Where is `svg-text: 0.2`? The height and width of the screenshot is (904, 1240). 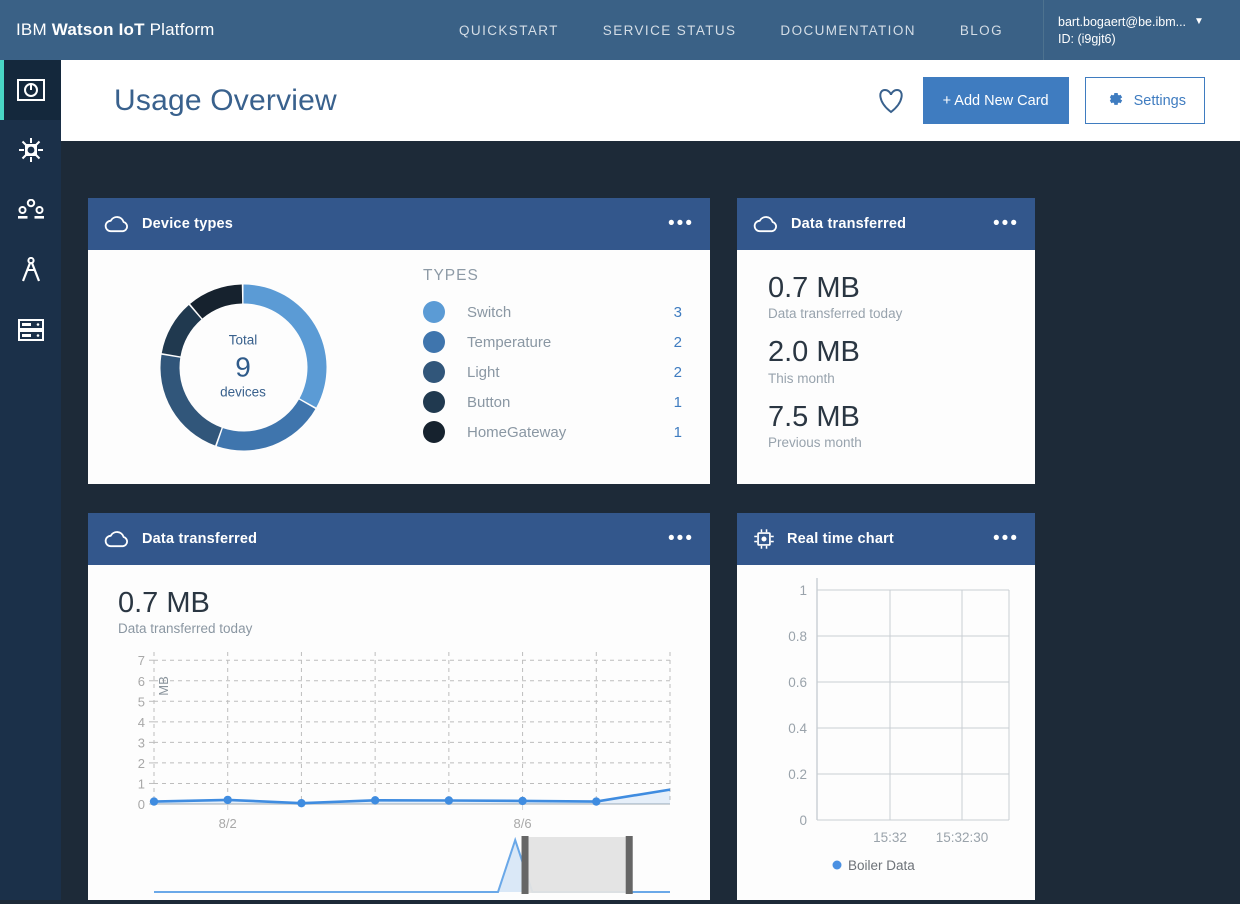 svg-text: 0.2 is located at coordinates (797, 774).